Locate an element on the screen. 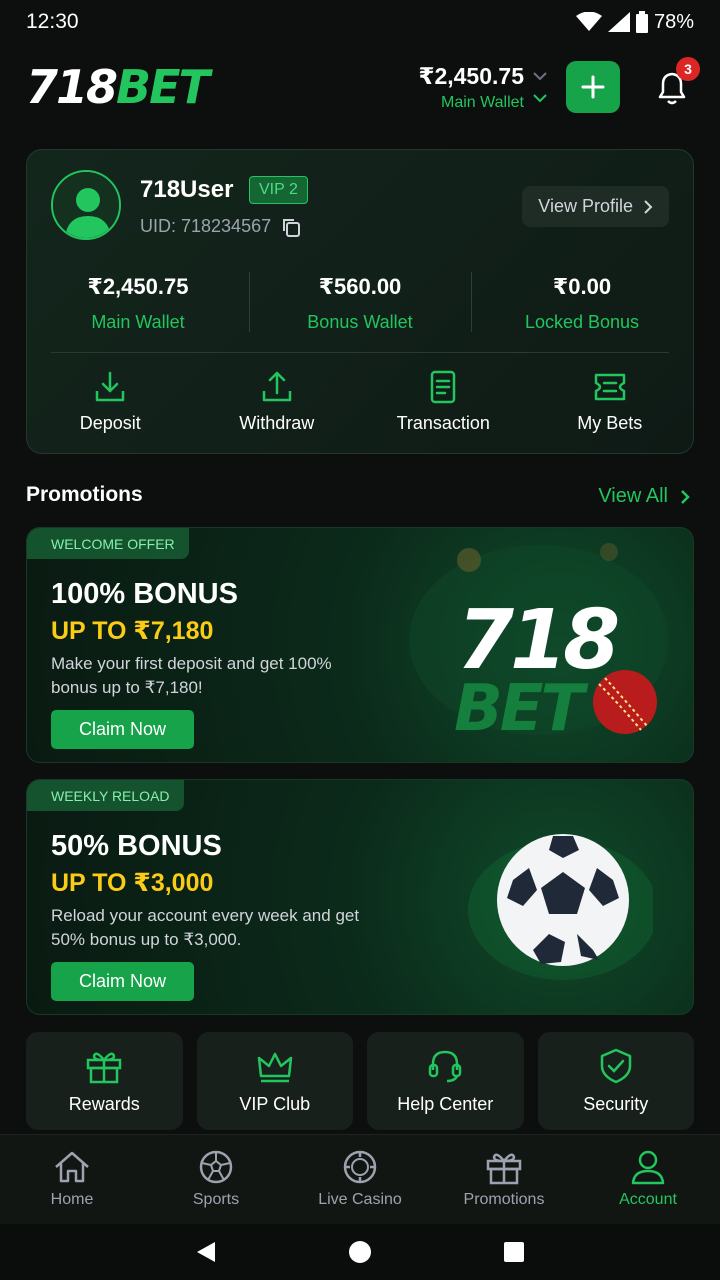 The height and width of the screenshot is (1280, 720). promo-title: 100% BONUS is located at coordinates (144, 594).